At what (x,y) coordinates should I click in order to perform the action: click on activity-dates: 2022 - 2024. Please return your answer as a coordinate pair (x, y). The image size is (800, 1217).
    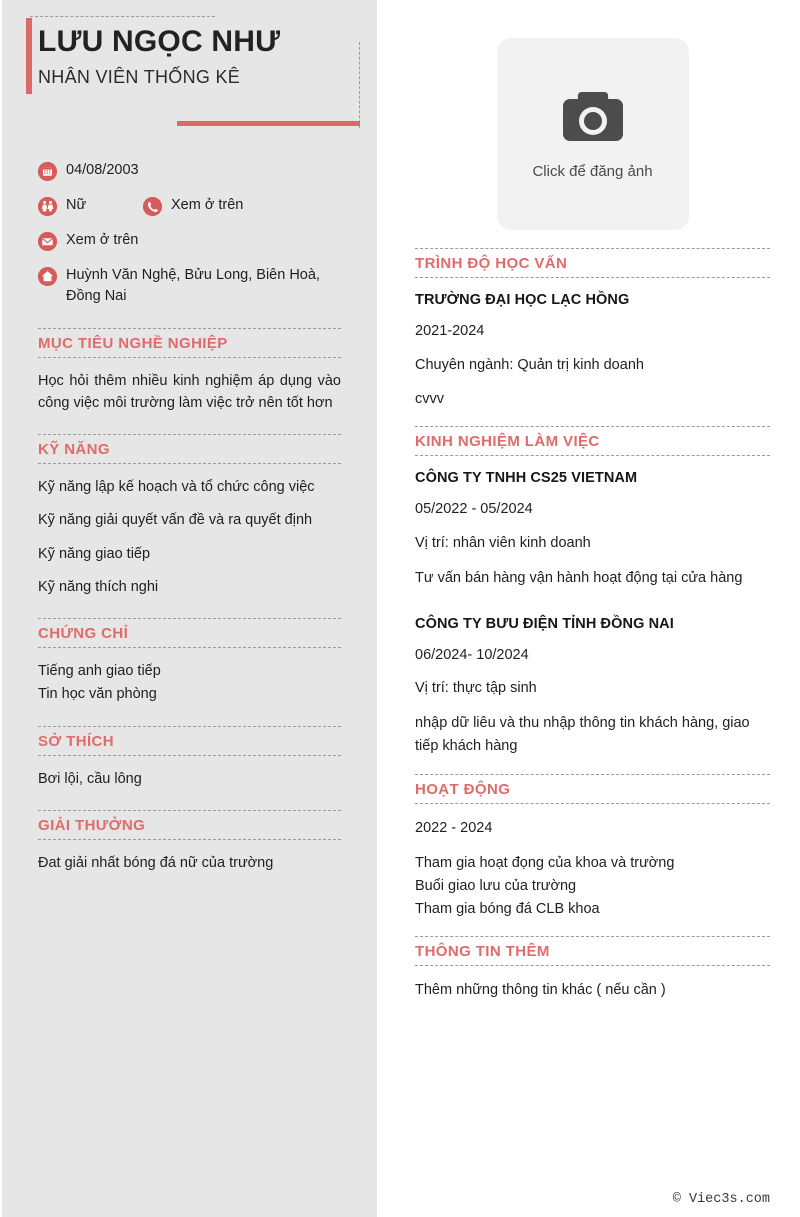
    Looking at the image, I should click on (454, 827).